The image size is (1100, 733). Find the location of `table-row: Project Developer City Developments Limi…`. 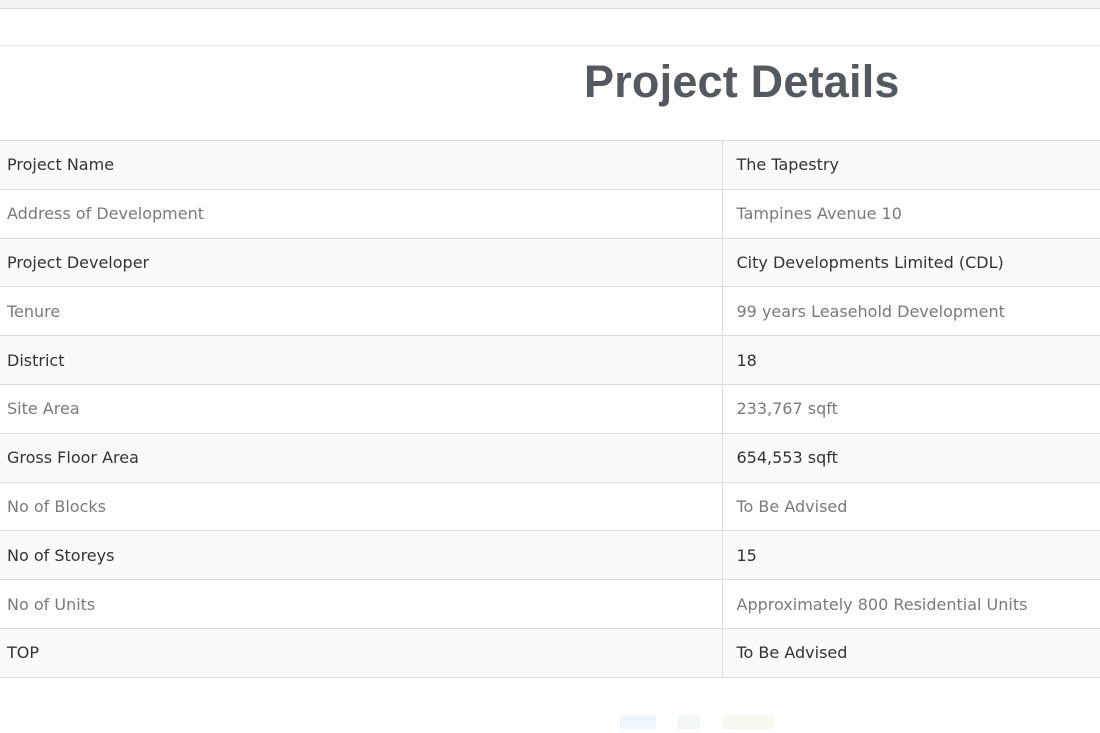

table-row: Project Developer City Developments Limi… is located at coordinates (550, 263).